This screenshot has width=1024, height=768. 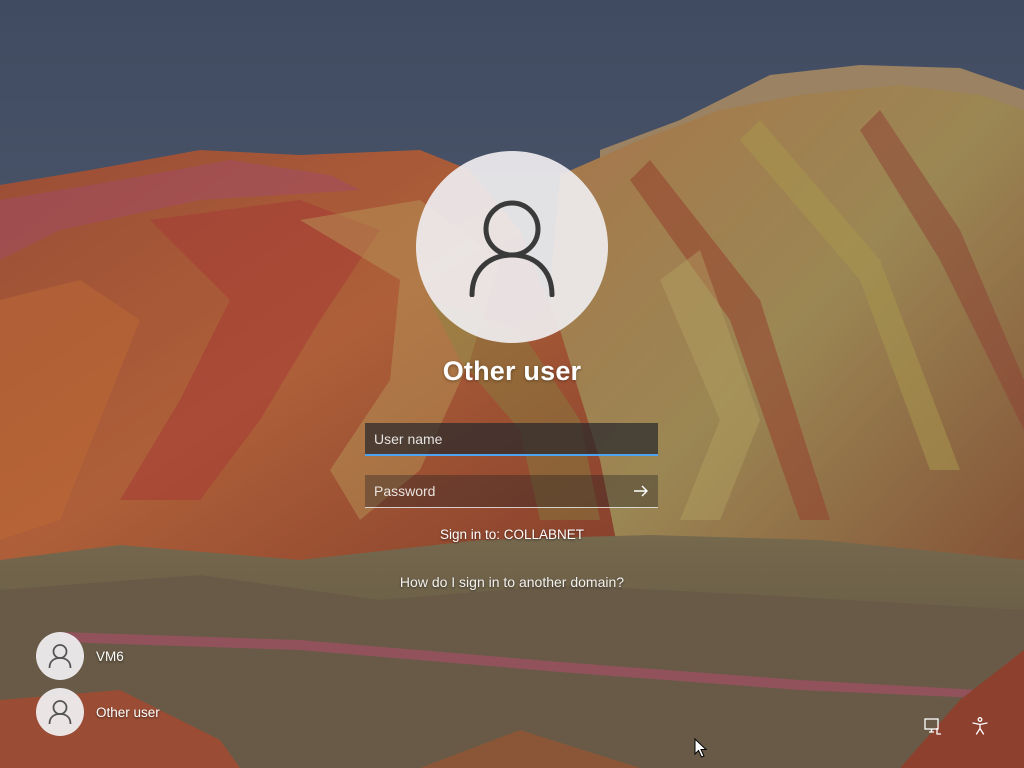 I want to click on selected-user-name: Other user, so click(x=512, y=371).